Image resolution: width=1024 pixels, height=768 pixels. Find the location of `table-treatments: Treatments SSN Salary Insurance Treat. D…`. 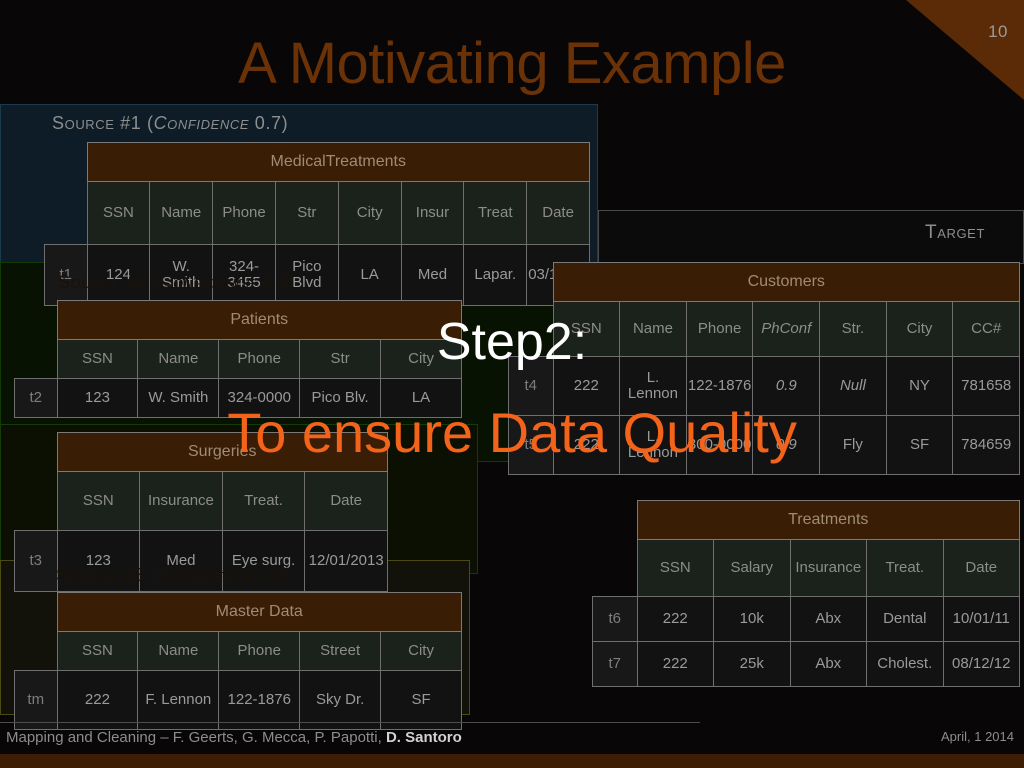

table-treatments: Treatments SSN Salary Insurance Treat. D… is located at coordinates (806, 593).